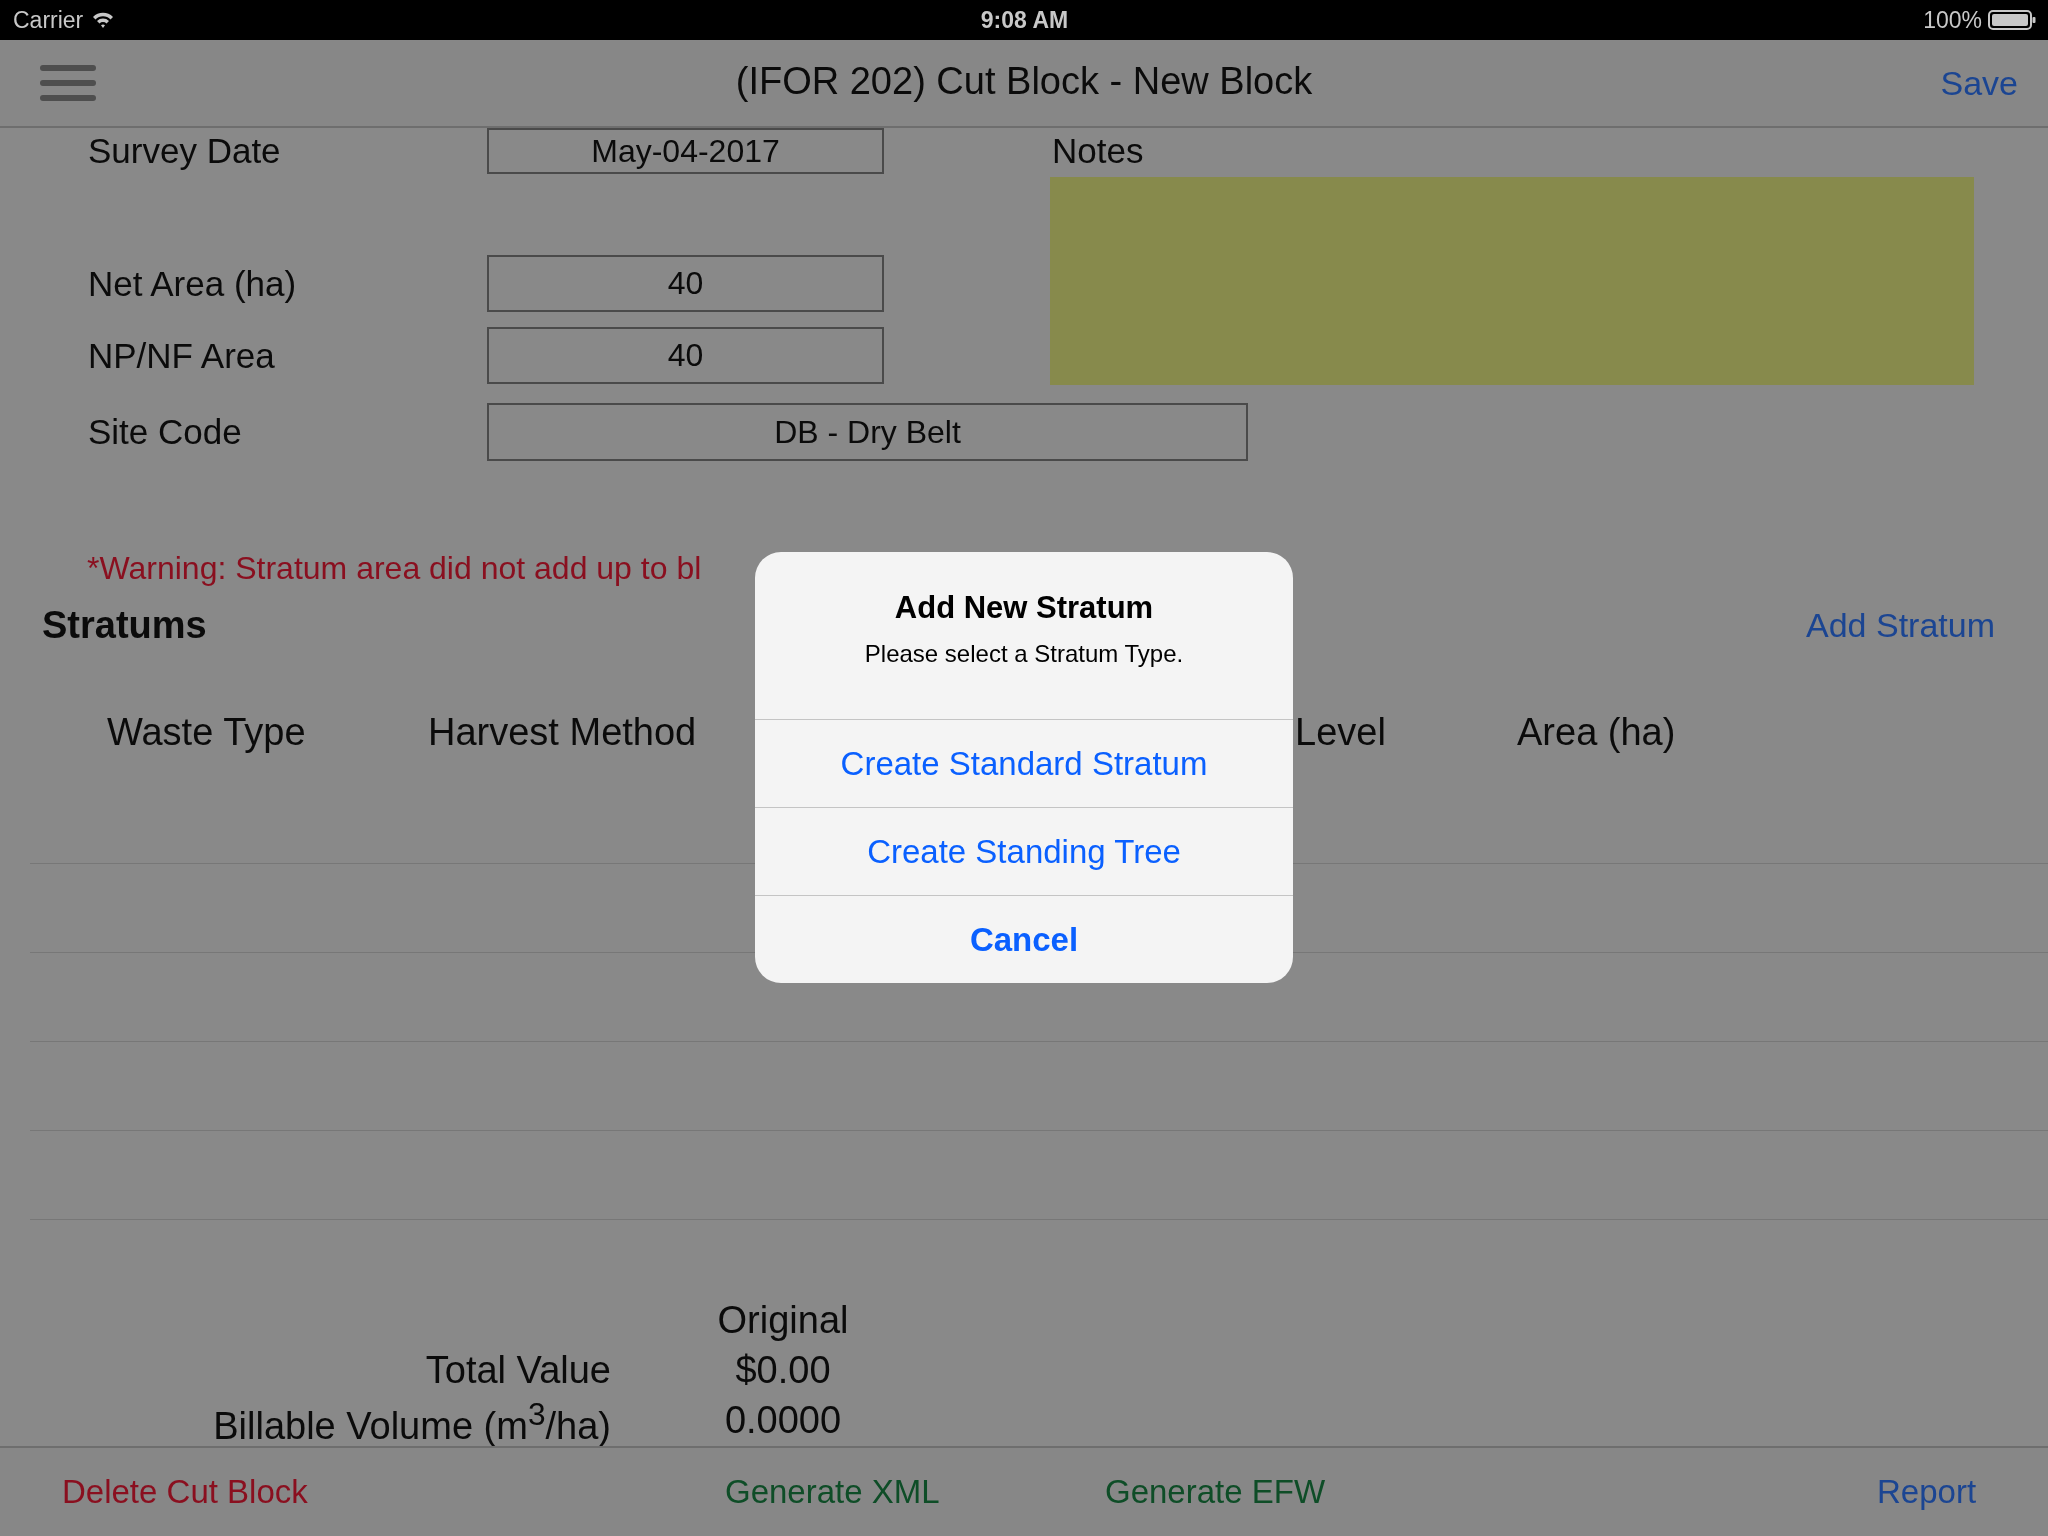 Image resolution: width=2048 pixels, height=1536 pixels. I want to click on input-field: May-04-2017, so click(685, 151).